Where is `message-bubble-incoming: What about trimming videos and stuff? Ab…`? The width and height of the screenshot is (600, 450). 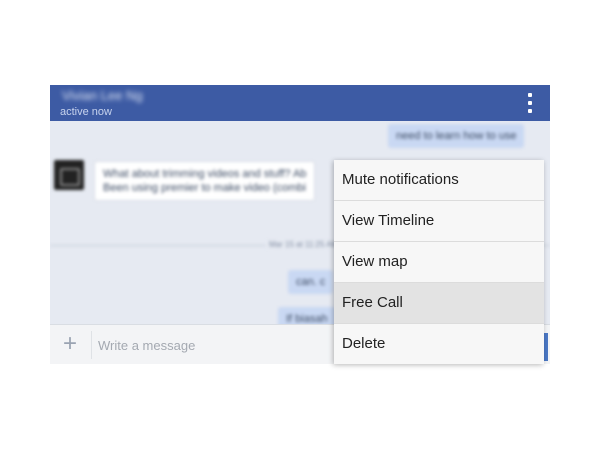 message-bubble-incoming: What about trimming videos and stuff? Ab… is located at coordinates (205, 181).